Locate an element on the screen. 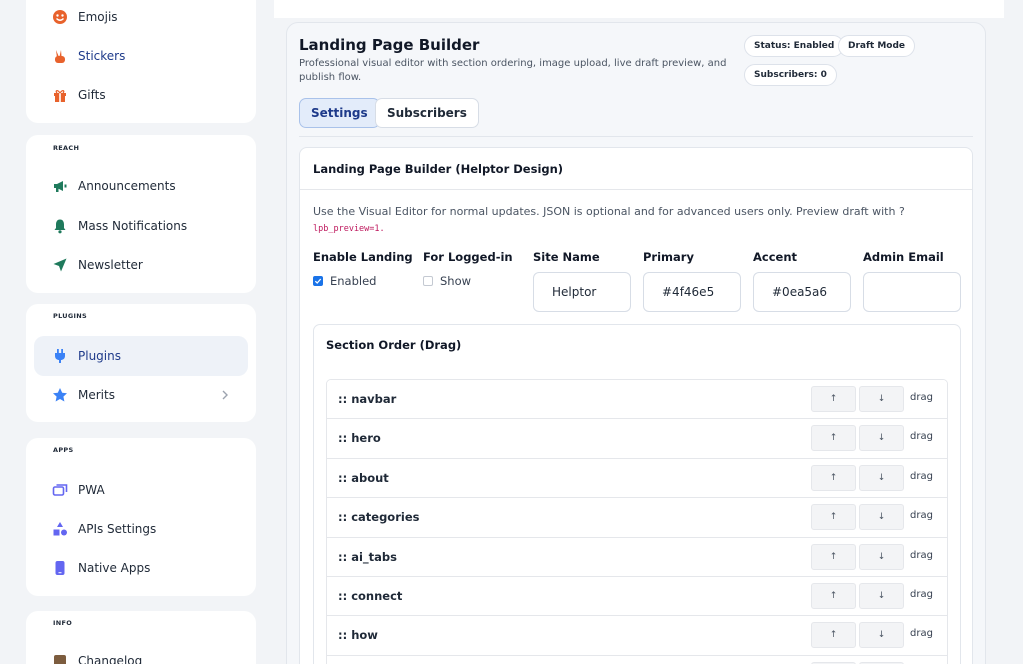  section-order-row: :: categories ↑ ↓ drag is located at coordinates (637, 518).